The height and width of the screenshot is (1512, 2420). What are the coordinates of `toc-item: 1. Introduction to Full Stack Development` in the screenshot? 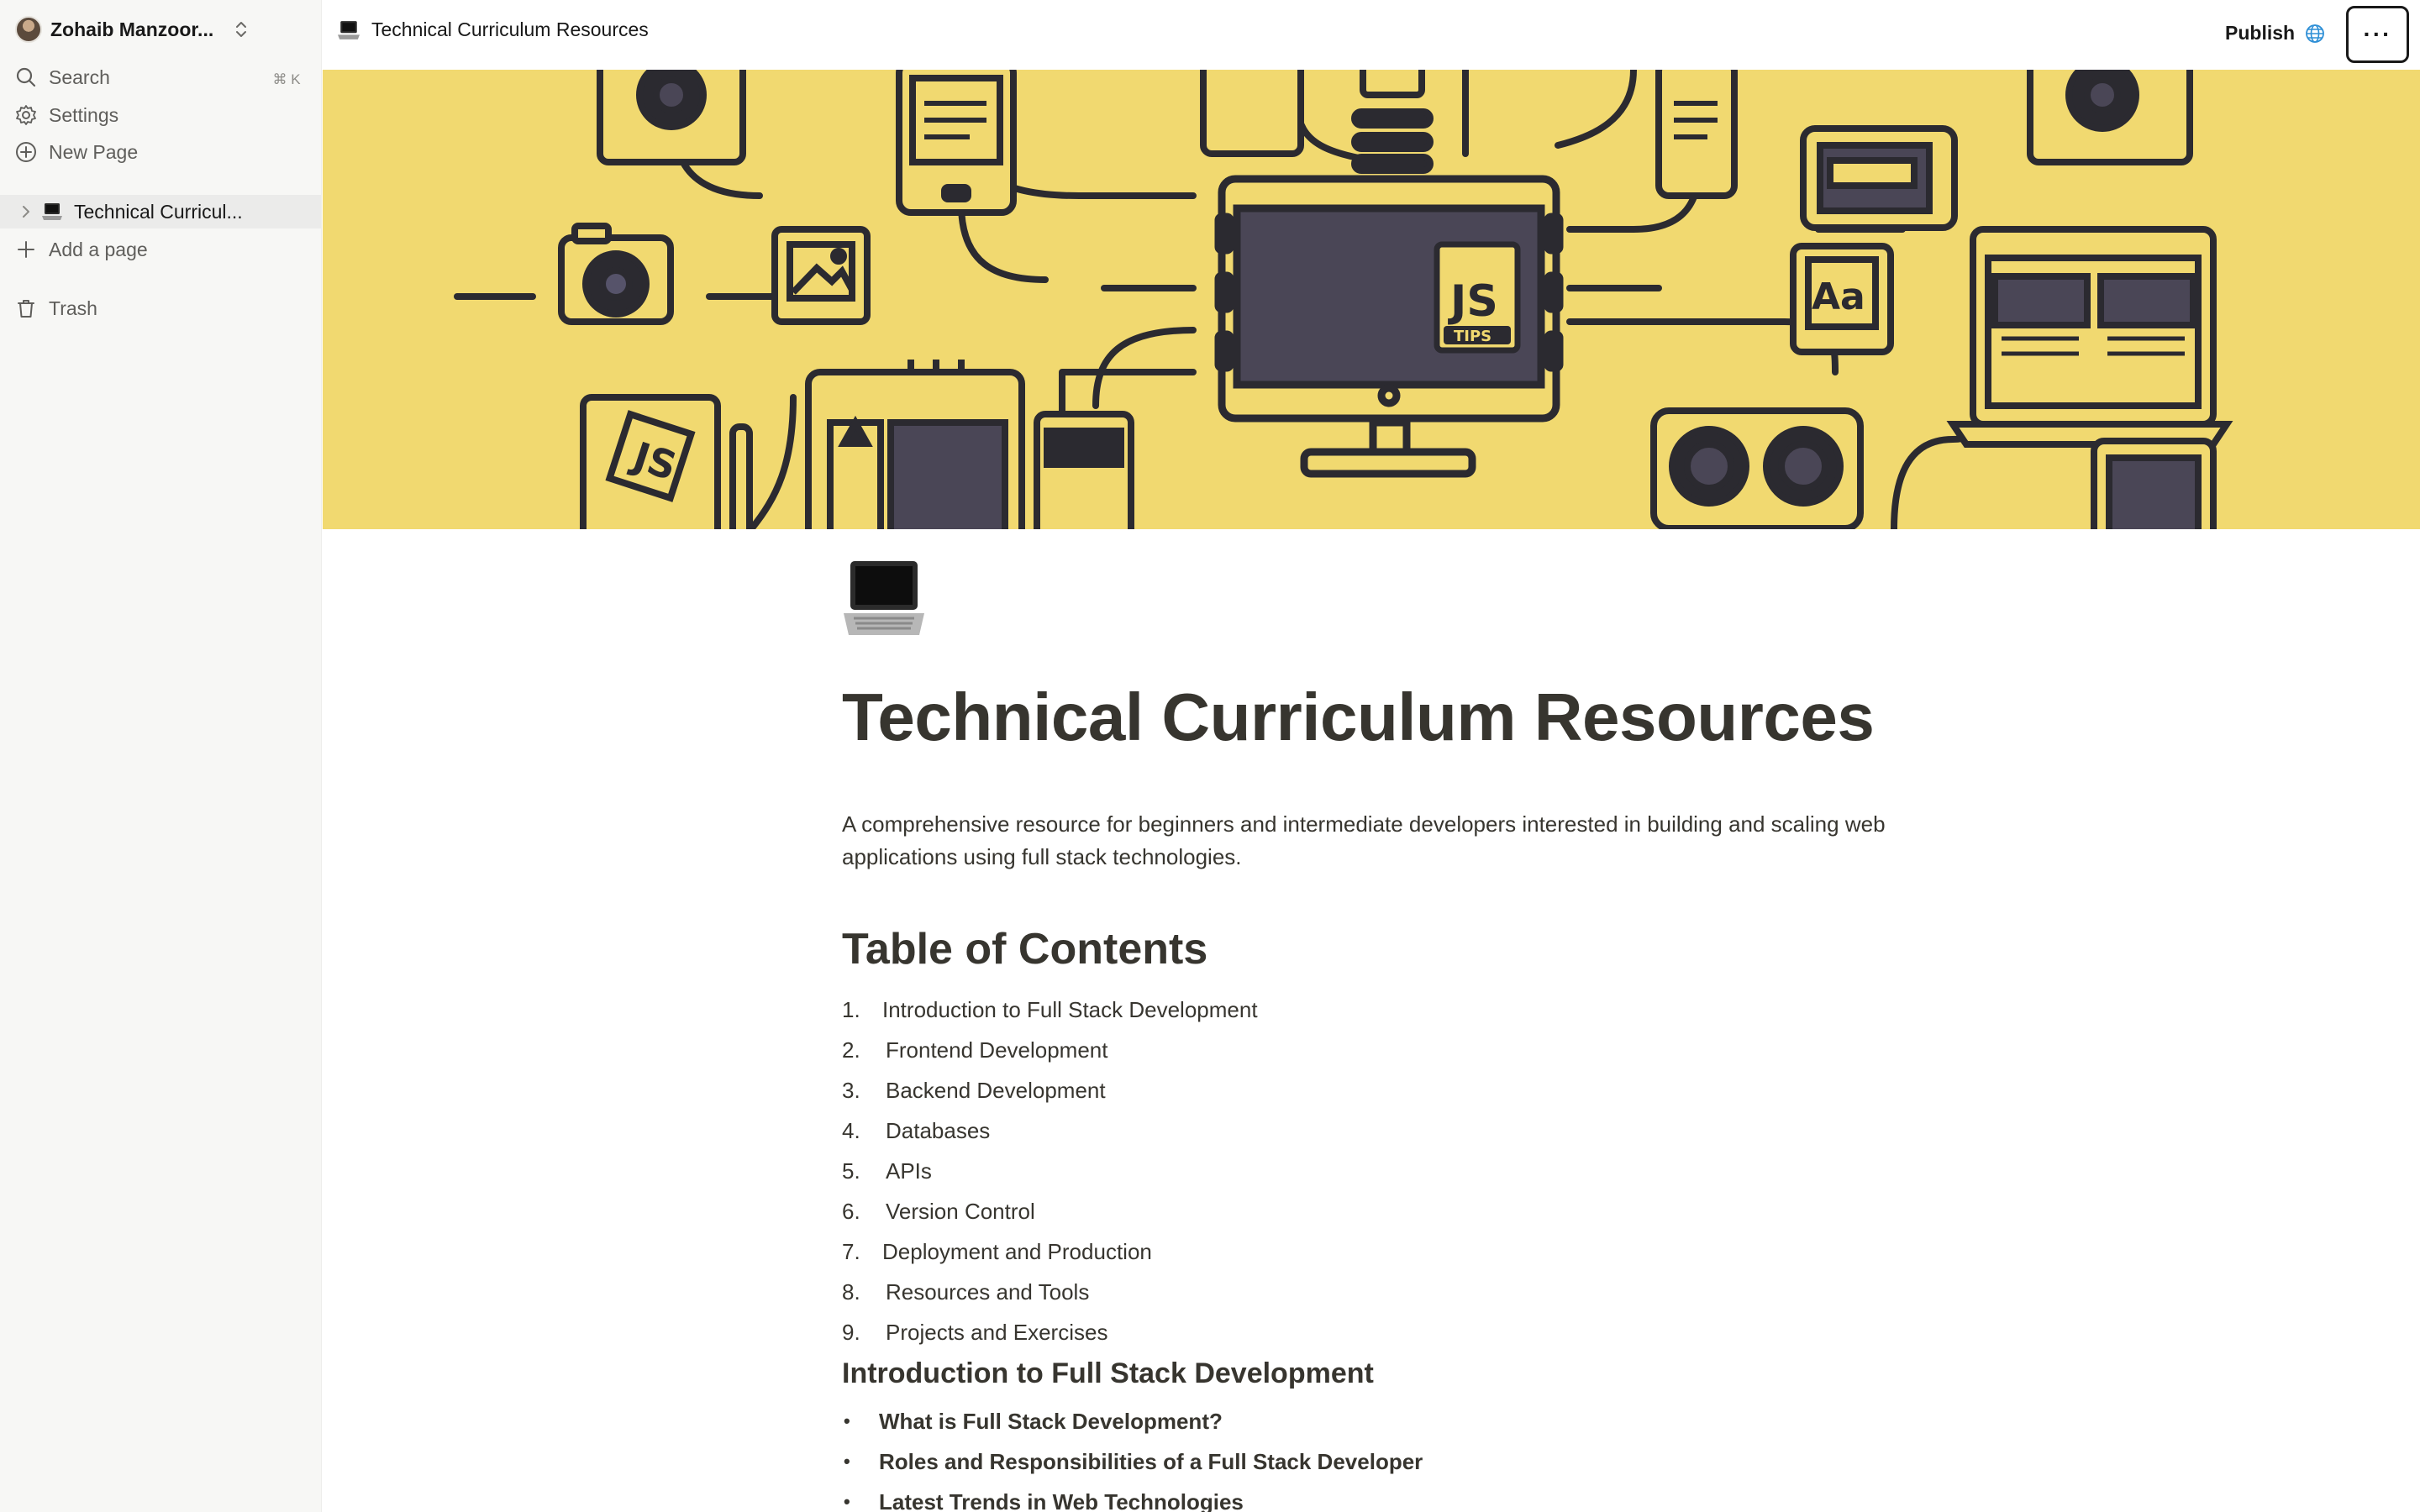 It's located at (1050, 1010).